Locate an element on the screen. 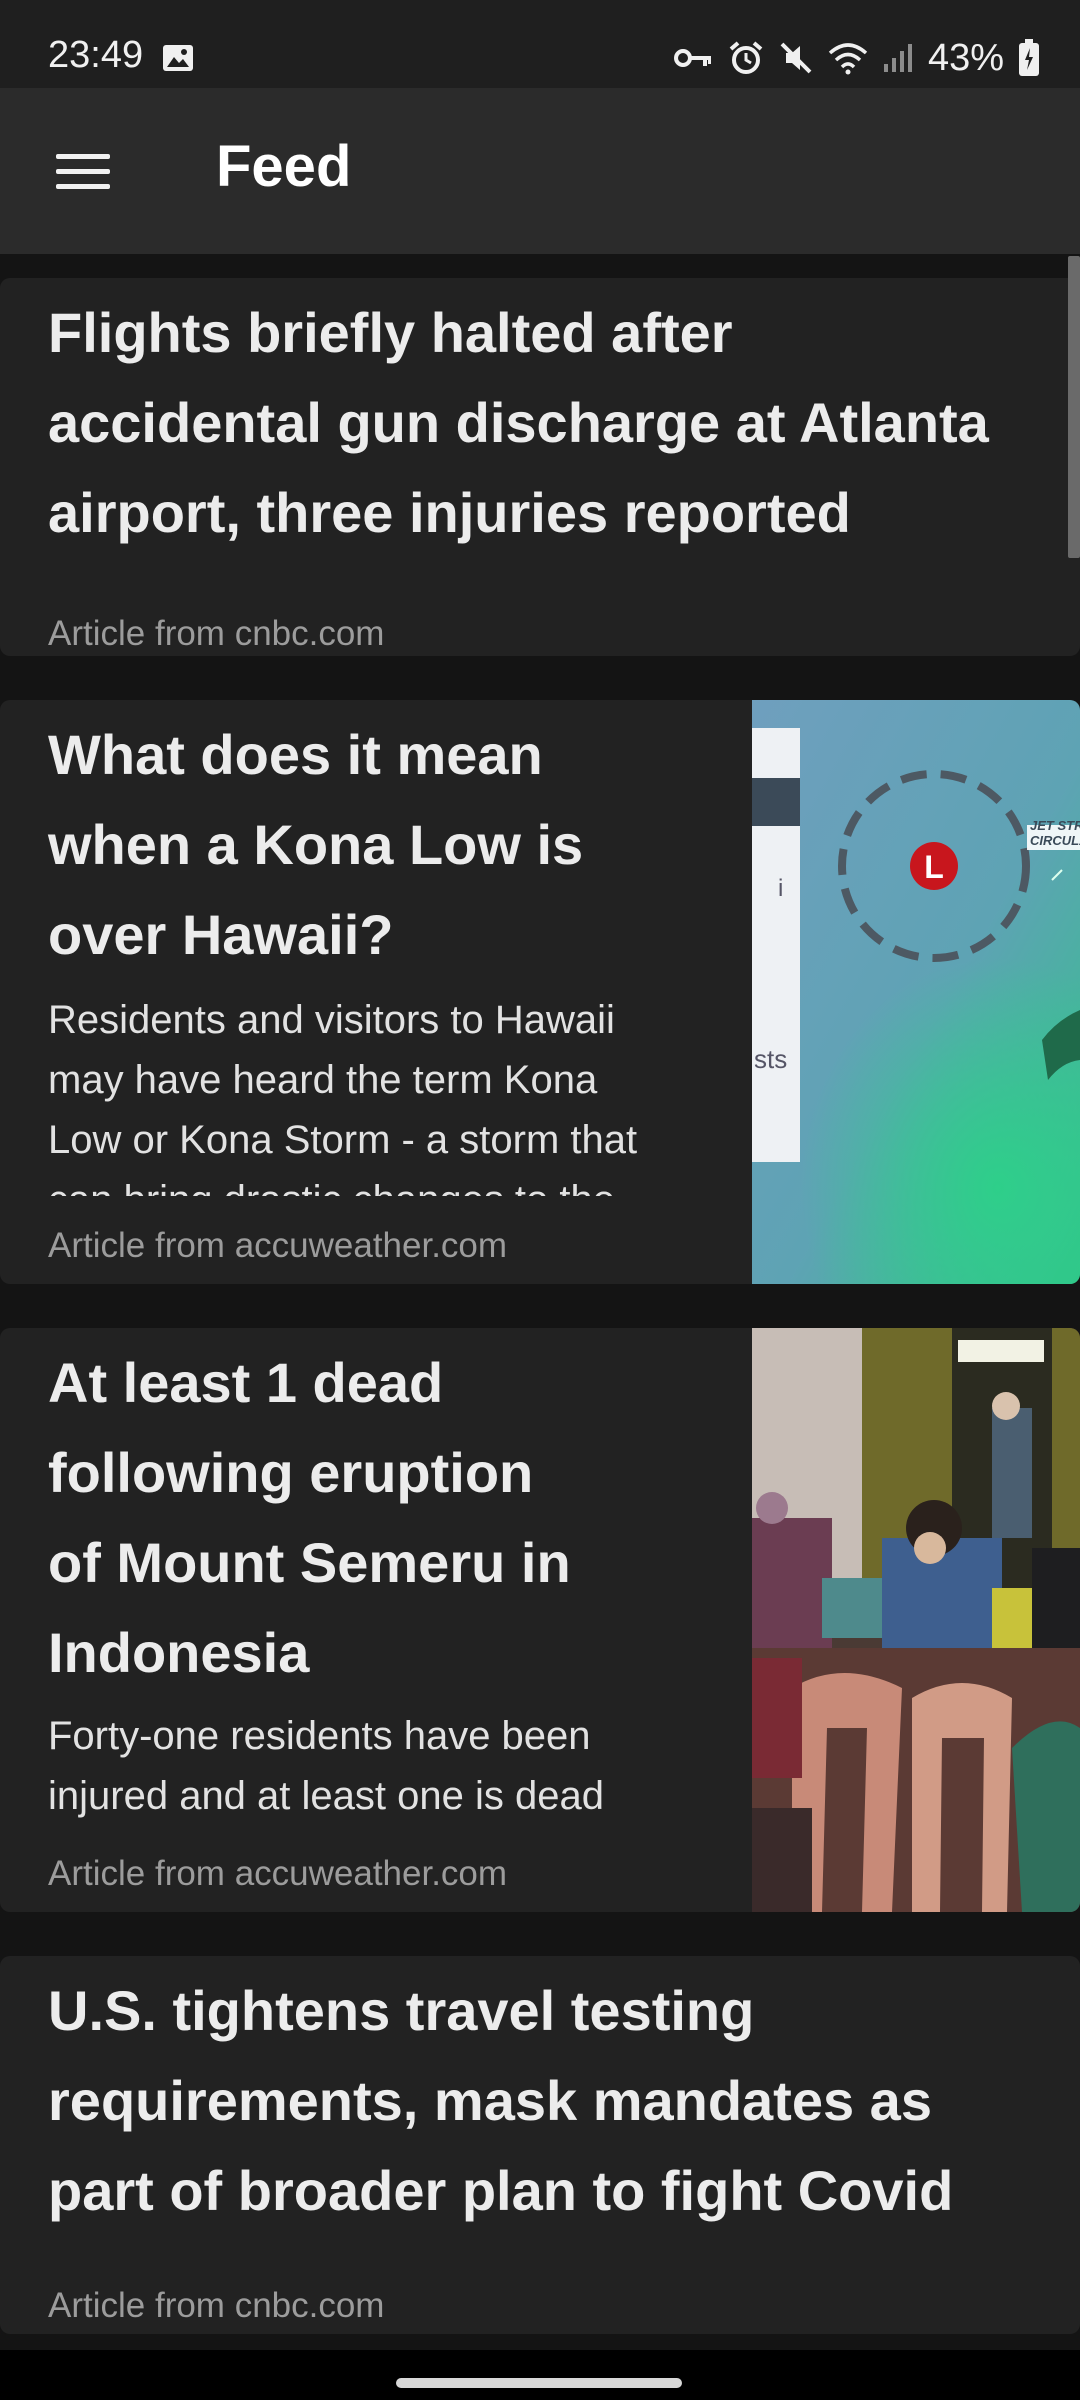 Image resolution: width=1080 pixels, height=2400 pixels. status-icons: 43% is located at coordinates (856, 58).